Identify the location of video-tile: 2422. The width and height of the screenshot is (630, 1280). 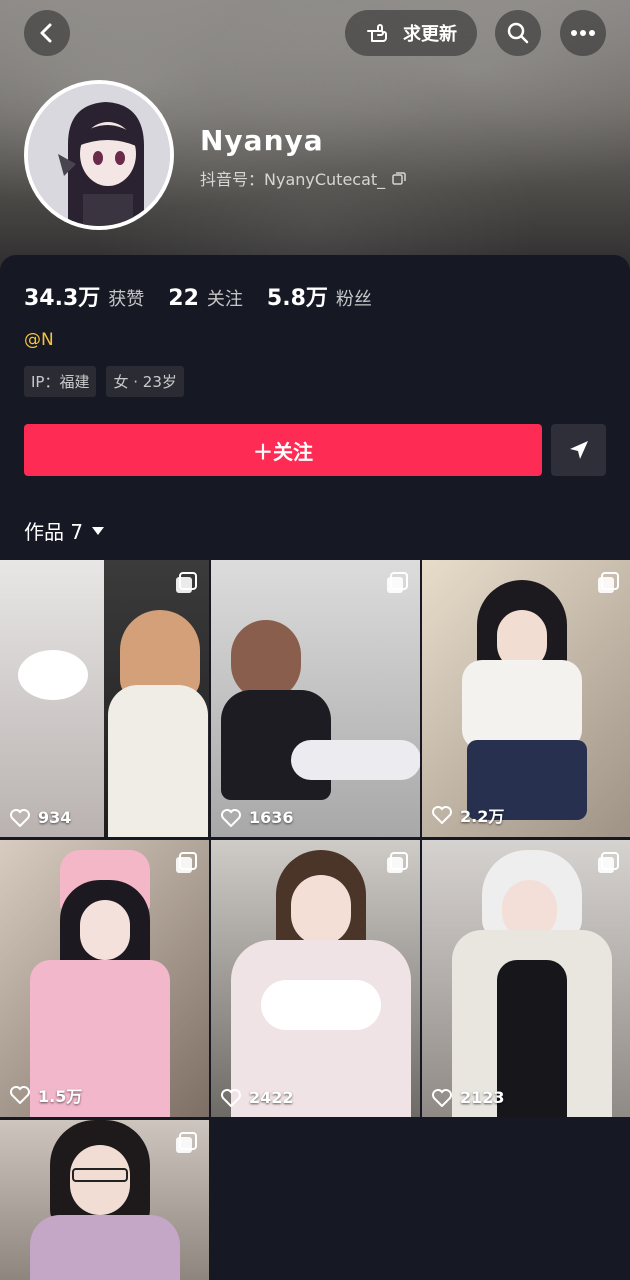
(315, 978).